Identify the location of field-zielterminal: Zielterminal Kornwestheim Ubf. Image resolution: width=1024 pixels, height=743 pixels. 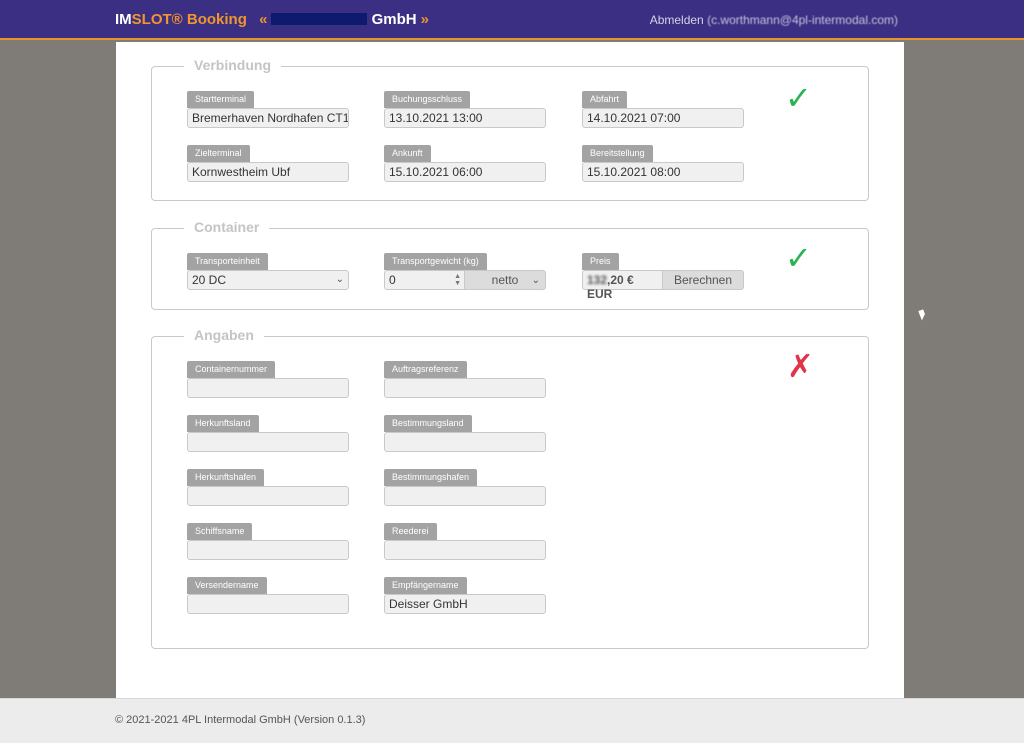
(268, 162).